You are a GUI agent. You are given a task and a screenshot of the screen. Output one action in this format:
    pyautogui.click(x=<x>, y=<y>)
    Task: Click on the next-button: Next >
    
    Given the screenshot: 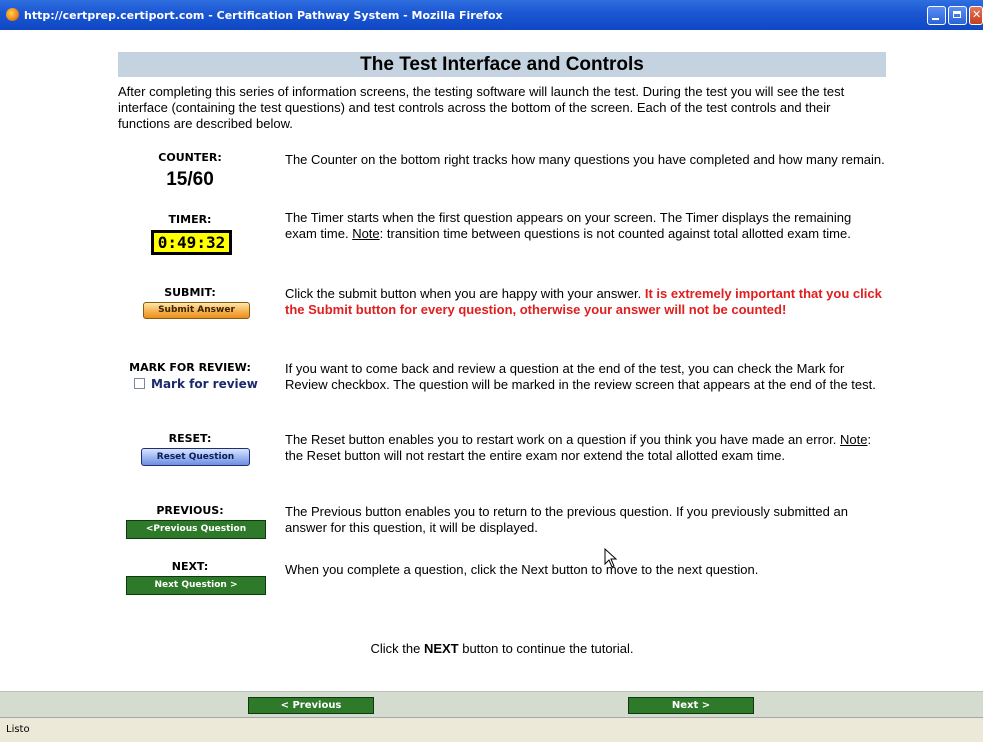 What is the action you would take?
    pyautogui.click(x=691, y=705)
    